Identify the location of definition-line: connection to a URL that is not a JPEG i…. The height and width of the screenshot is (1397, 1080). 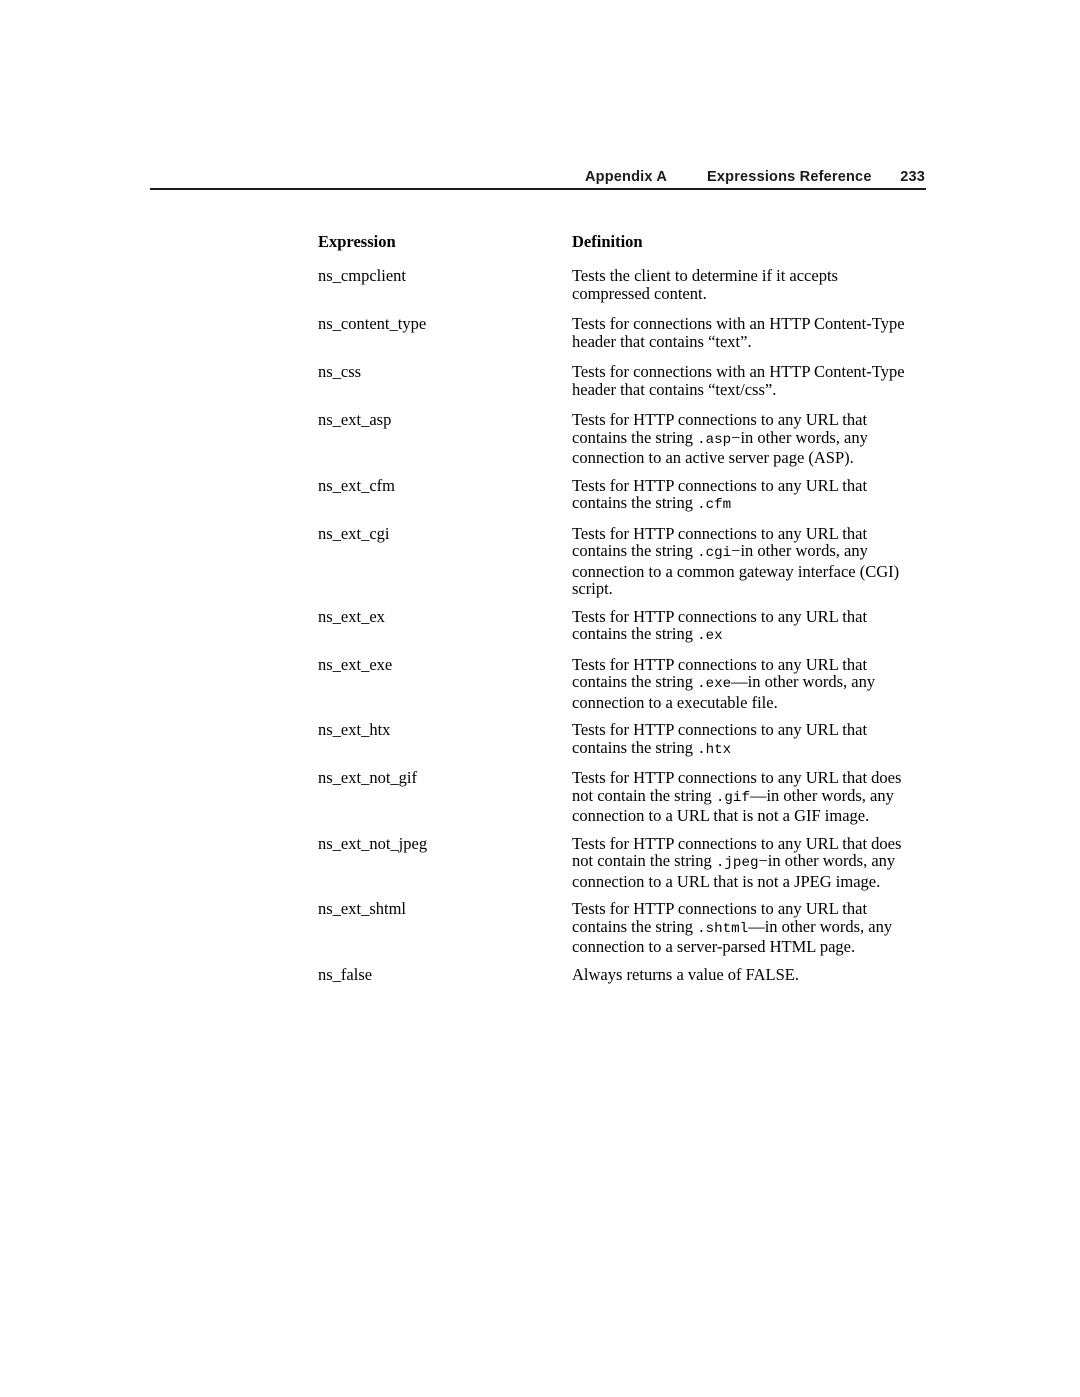
(750, 881).